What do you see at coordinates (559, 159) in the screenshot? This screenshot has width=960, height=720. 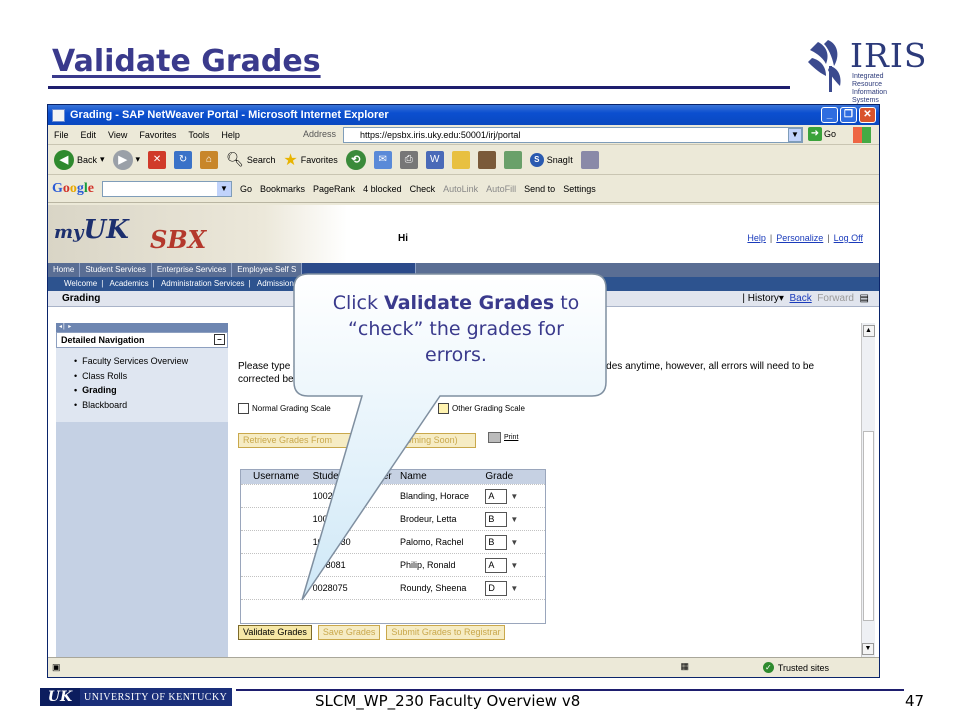 I see `snagit-label: SnagIt` at bounding box center [559, 159].